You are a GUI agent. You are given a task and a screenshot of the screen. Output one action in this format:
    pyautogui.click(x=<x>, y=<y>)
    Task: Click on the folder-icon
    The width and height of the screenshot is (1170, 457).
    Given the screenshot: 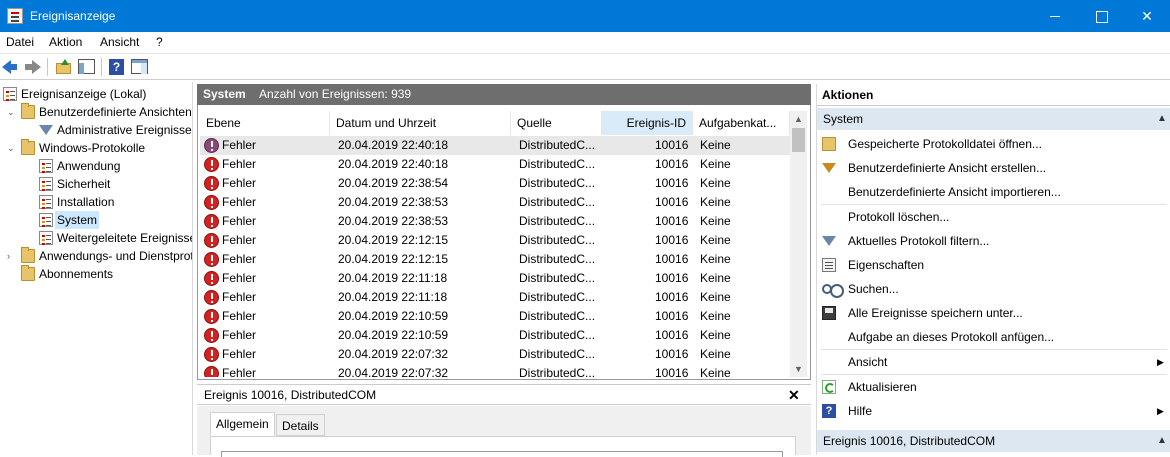 What is the action you would take?
    pyautogui.click(x=28, y=111)
    